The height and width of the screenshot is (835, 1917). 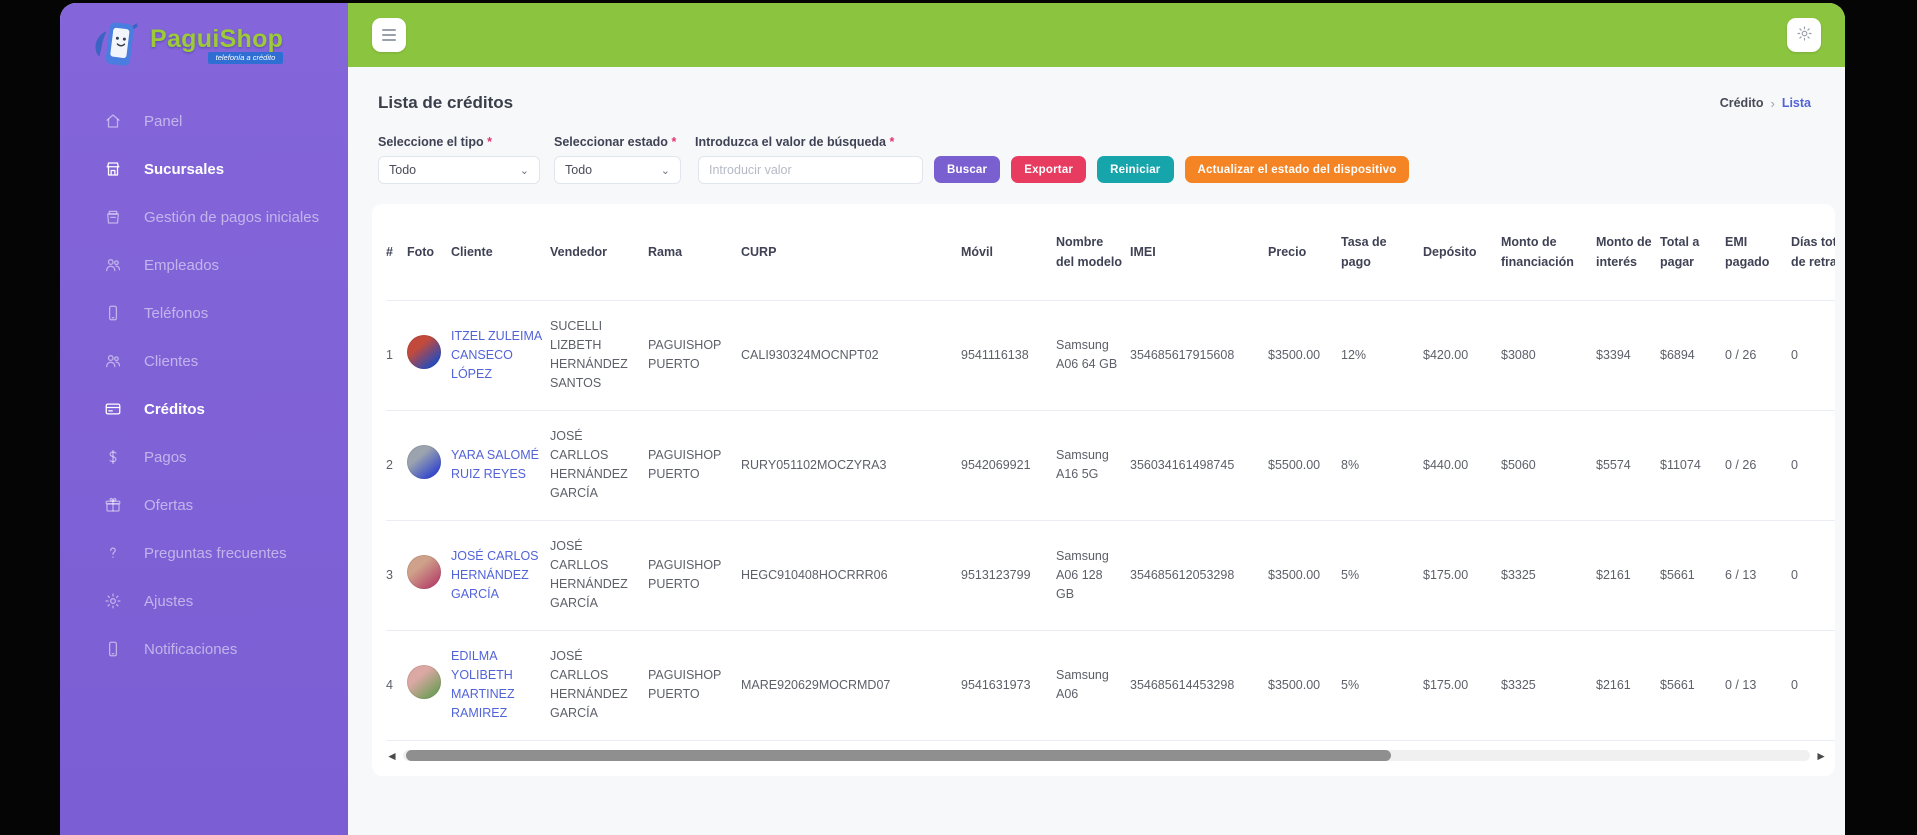 I want to click on column-header: Vendedor, so click(x=599, y=252).